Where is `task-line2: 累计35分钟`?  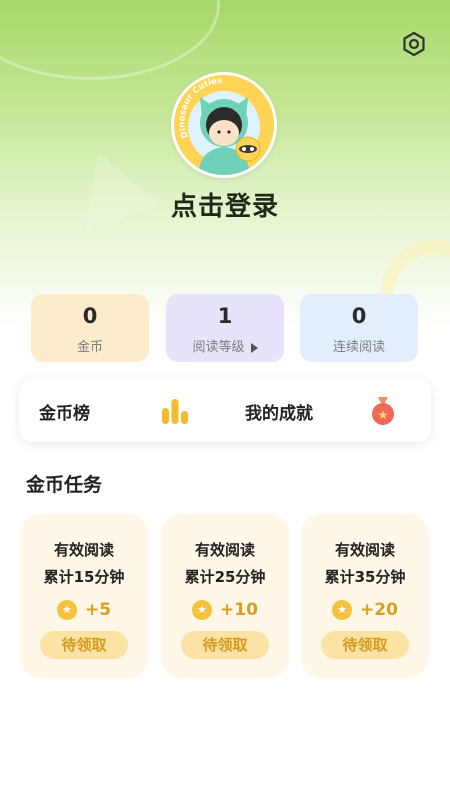
task-line2: 累计35分钟 is located at coordinates (365, 577).